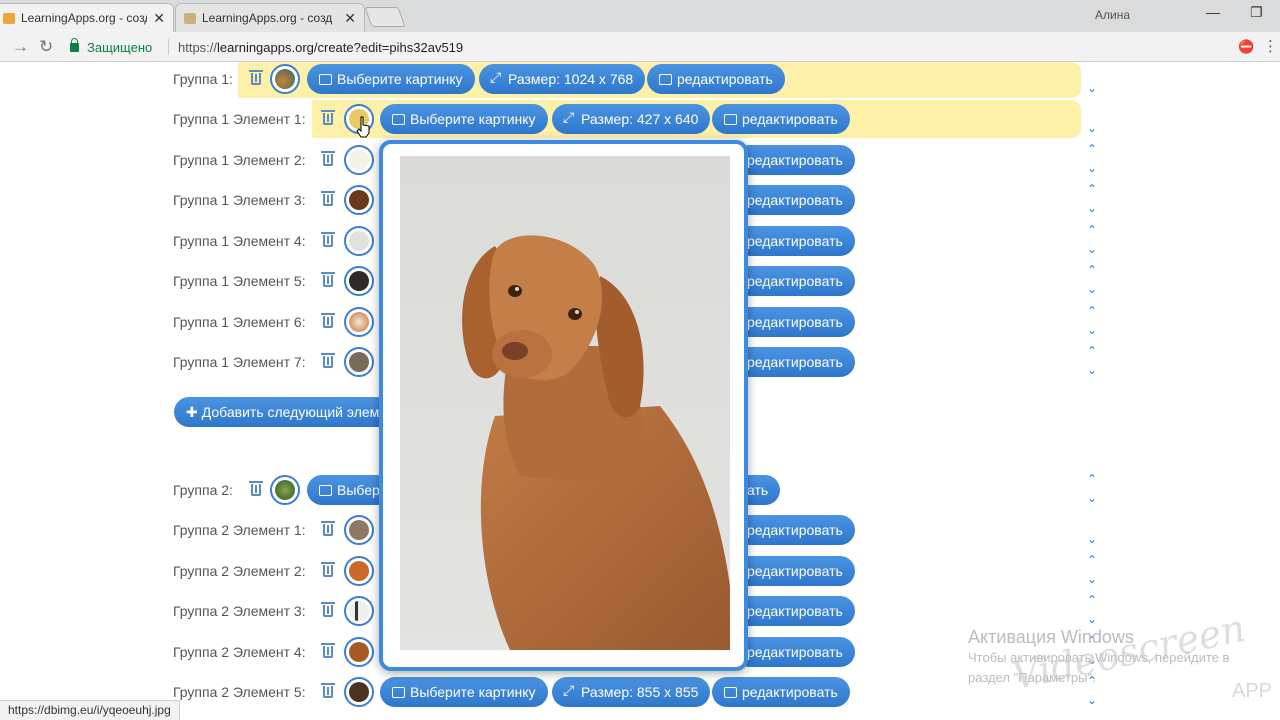 This screenshot has width=1280, height=720. What do you see at coordinates (168, 47) in the screenshot?
I see `divider` at bounding box center [168, 47].